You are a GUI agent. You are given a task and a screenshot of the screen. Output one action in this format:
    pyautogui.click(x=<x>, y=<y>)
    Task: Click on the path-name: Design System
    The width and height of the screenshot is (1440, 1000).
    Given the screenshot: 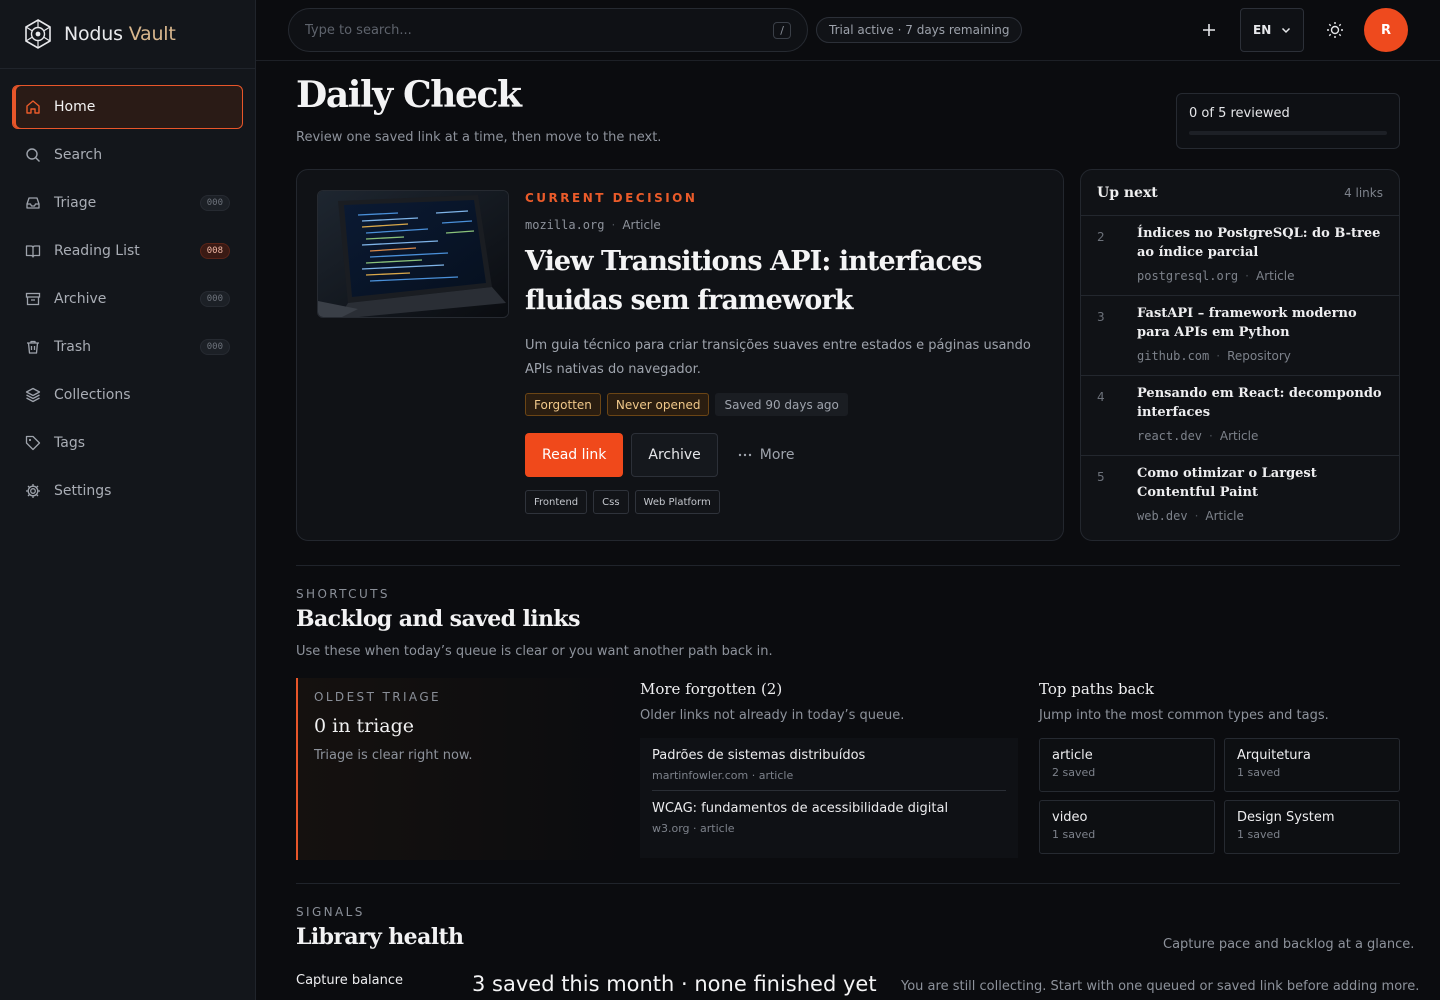 What is the action you would take?
    pyautogui.click(x=1286, y=817)
    